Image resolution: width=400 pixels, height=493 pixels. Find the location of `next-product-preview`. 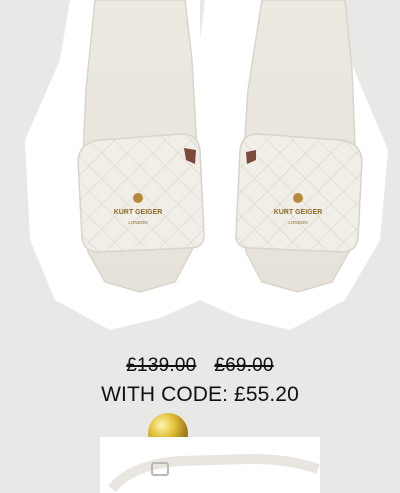

next-product-preview is located at coordinates (210, 459).